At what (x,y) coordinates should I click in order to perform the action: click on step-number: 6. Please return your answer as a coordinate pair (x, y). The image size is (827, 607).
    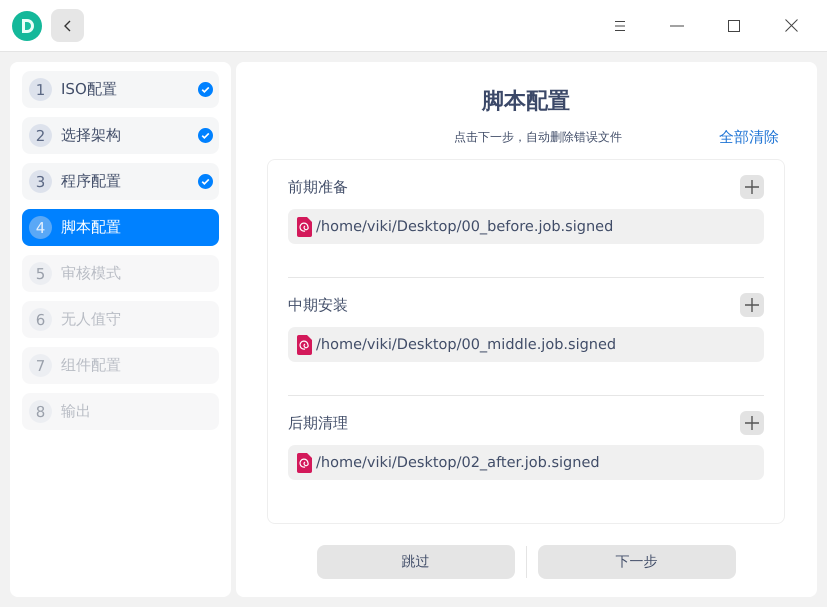
    Looking at the image, I should click on (40, 319).